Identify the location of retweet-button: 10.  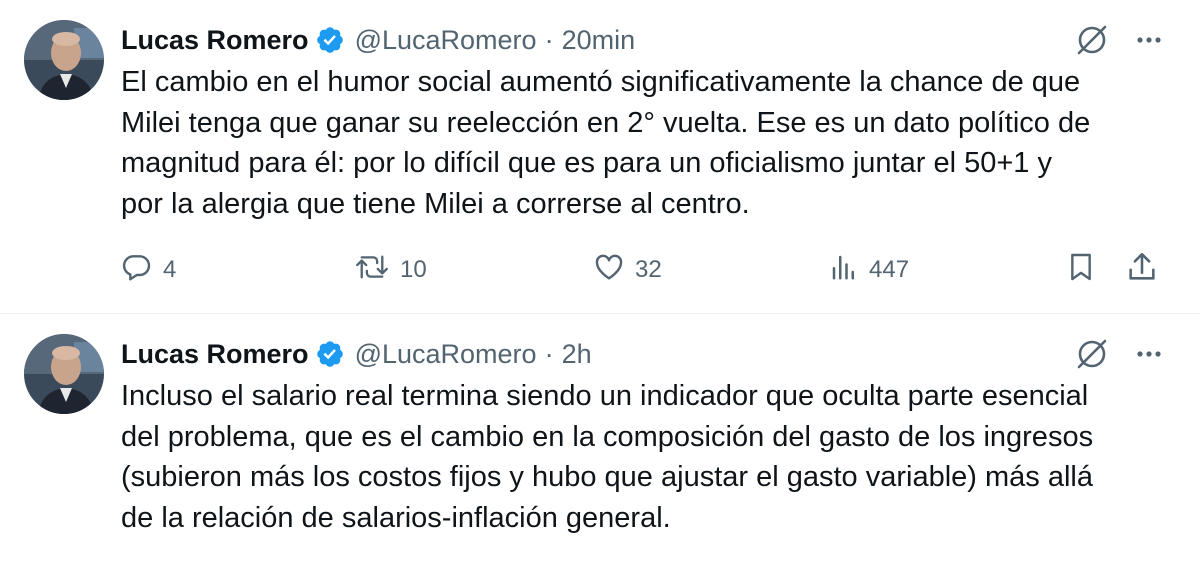
(390, 270).